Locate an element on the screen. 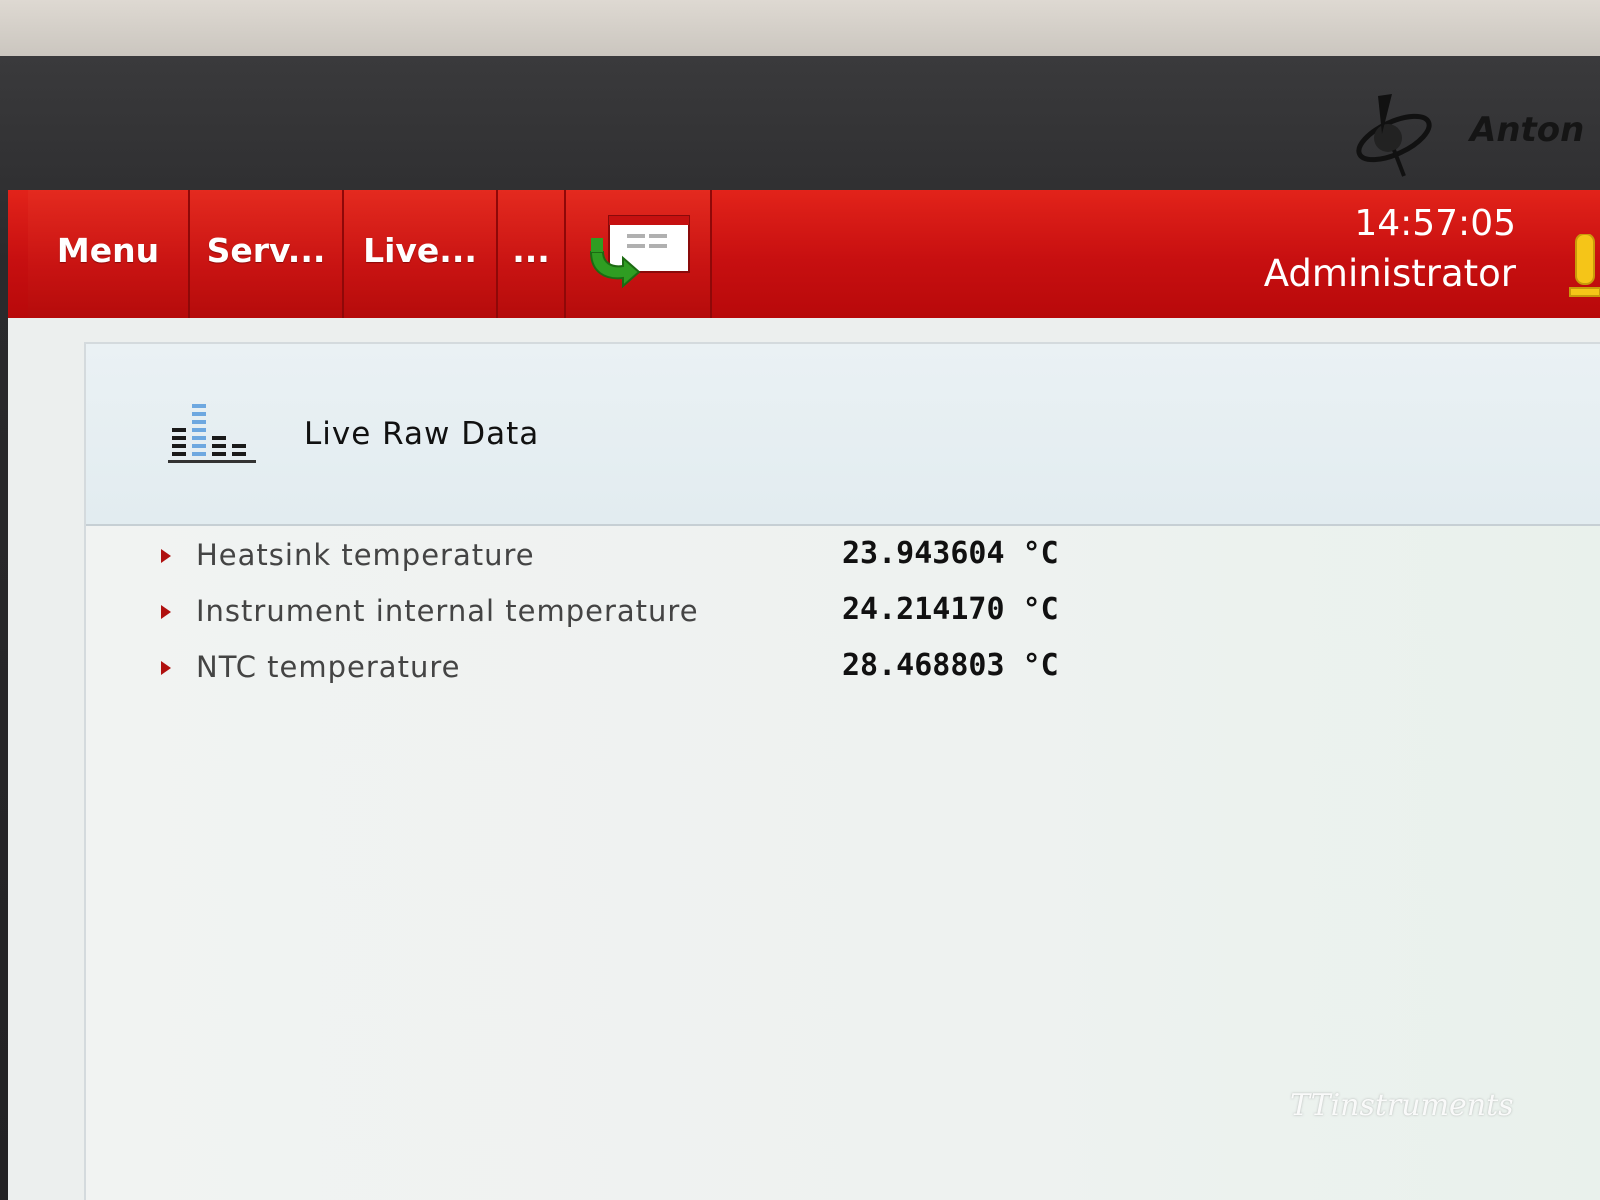 This screenshot has height=1200, width=1600. brand-logo: Anton is located at coordinates (1470, 132).